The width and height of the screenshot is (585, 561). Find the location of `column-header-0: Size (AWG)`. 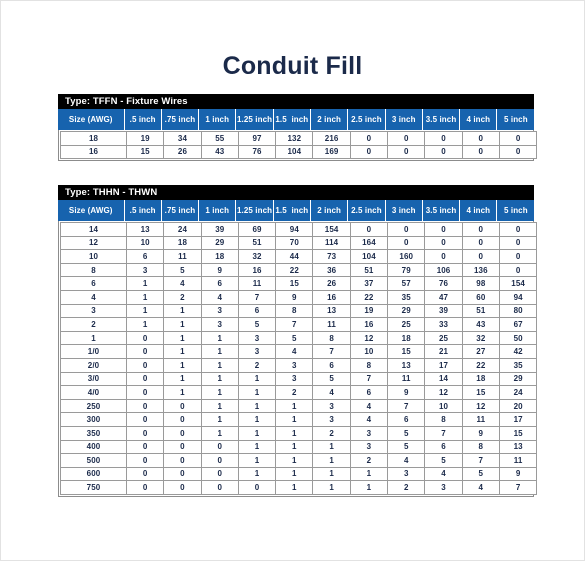

column-header-0: Size (AWG) is located at coordinates (91, 119).